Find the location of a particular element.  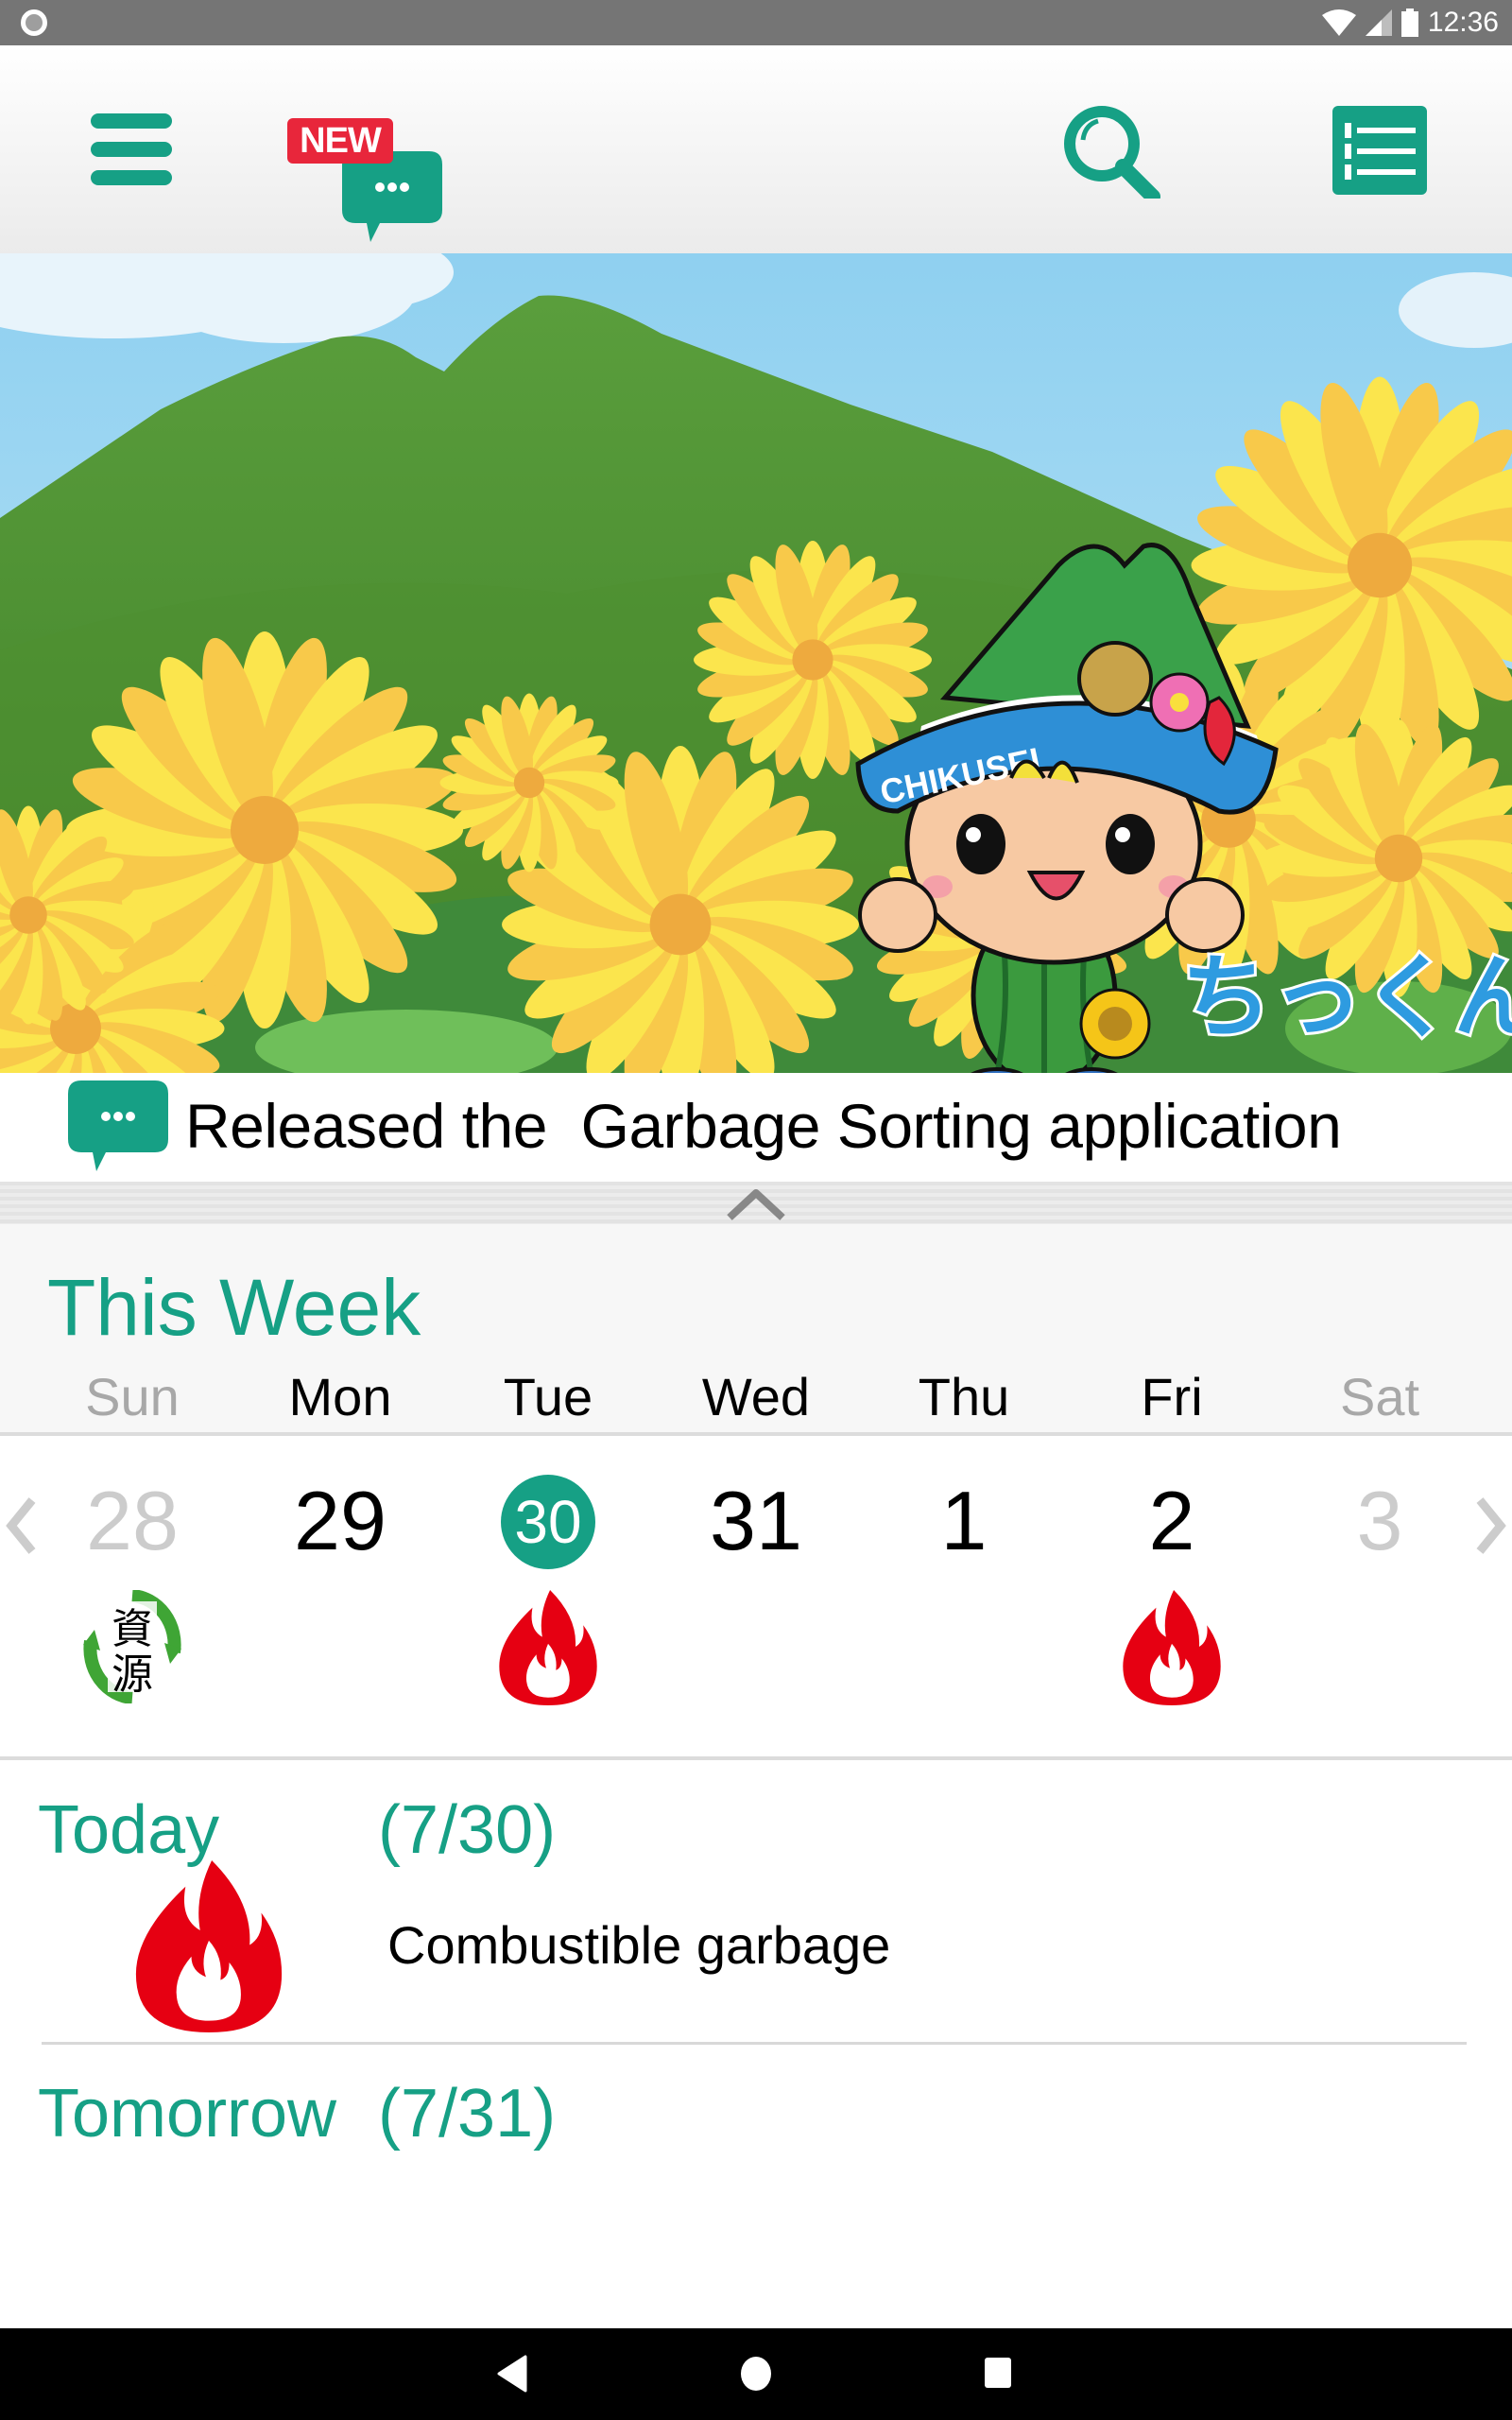

toolbar: NEW is located at coordinates (756, 149).